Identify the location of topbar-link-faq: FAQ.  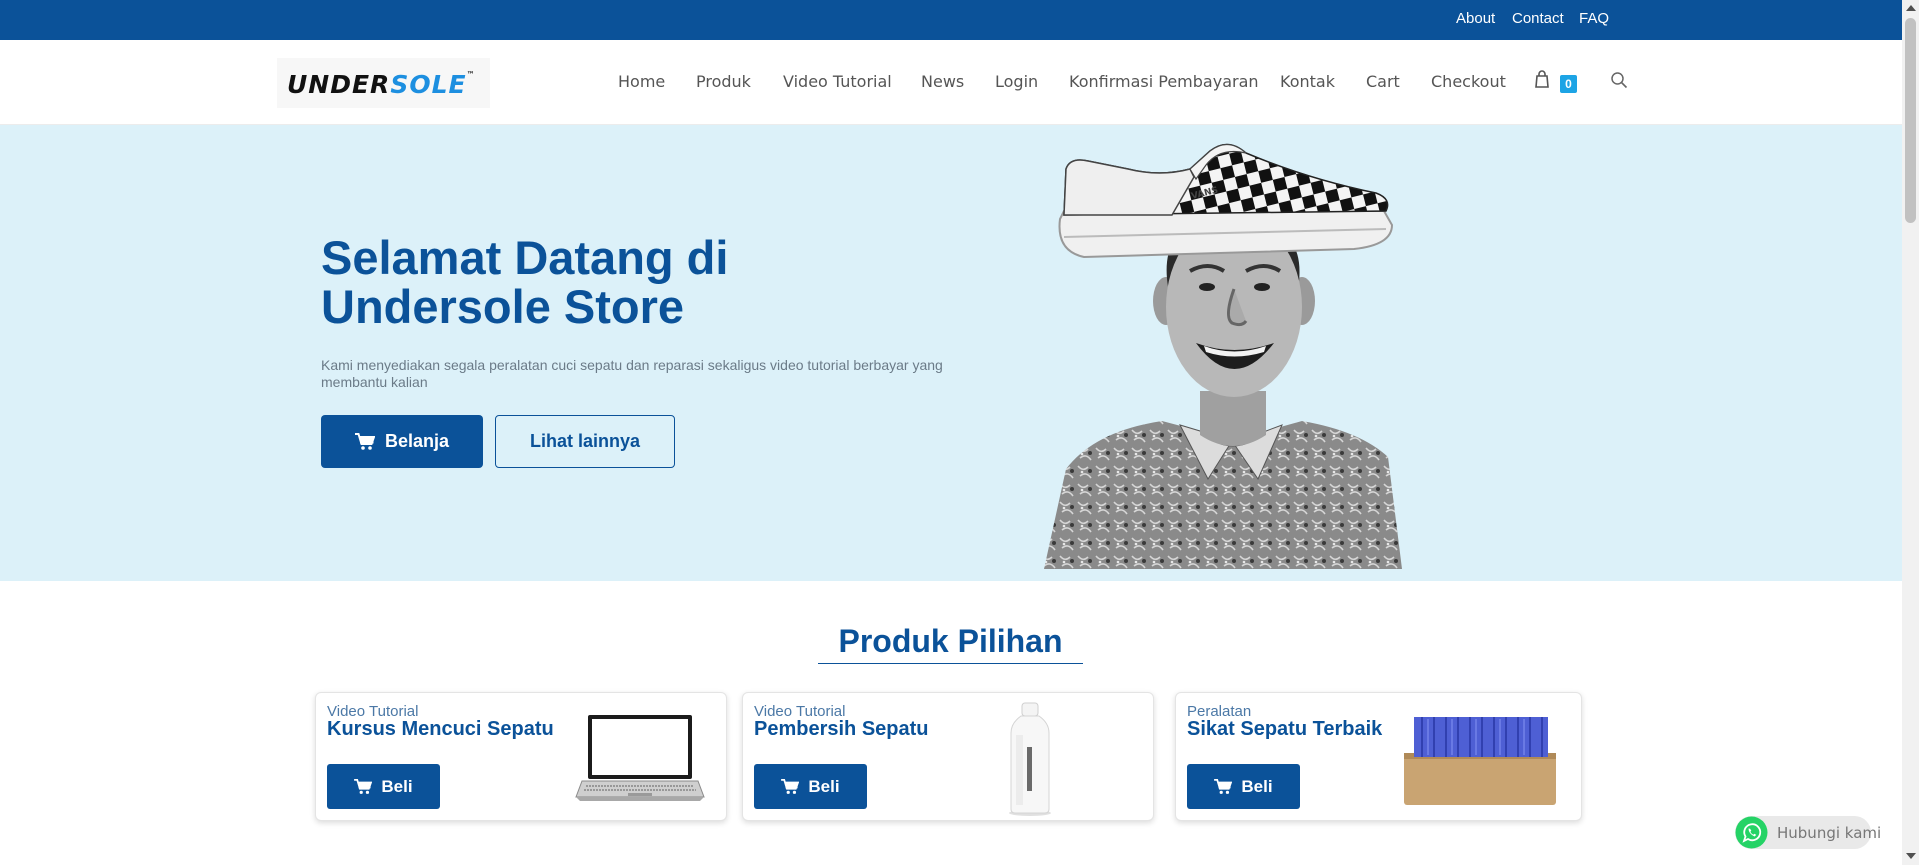
(1594, 18).